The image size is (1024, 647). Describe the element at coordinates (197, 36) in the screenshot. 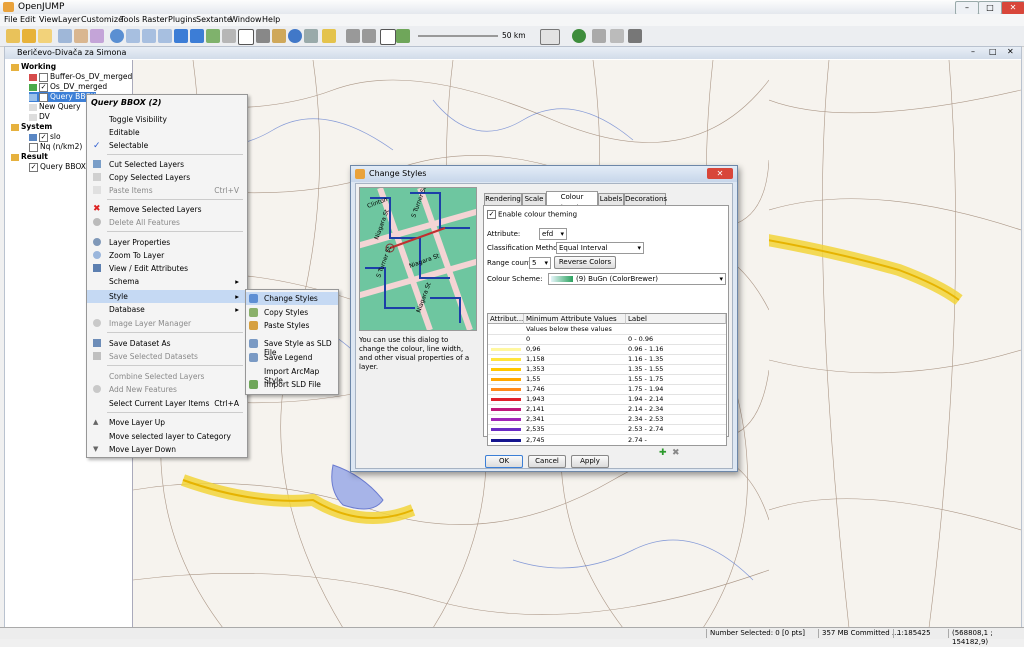

I see `arrow-right-icon` at that location.